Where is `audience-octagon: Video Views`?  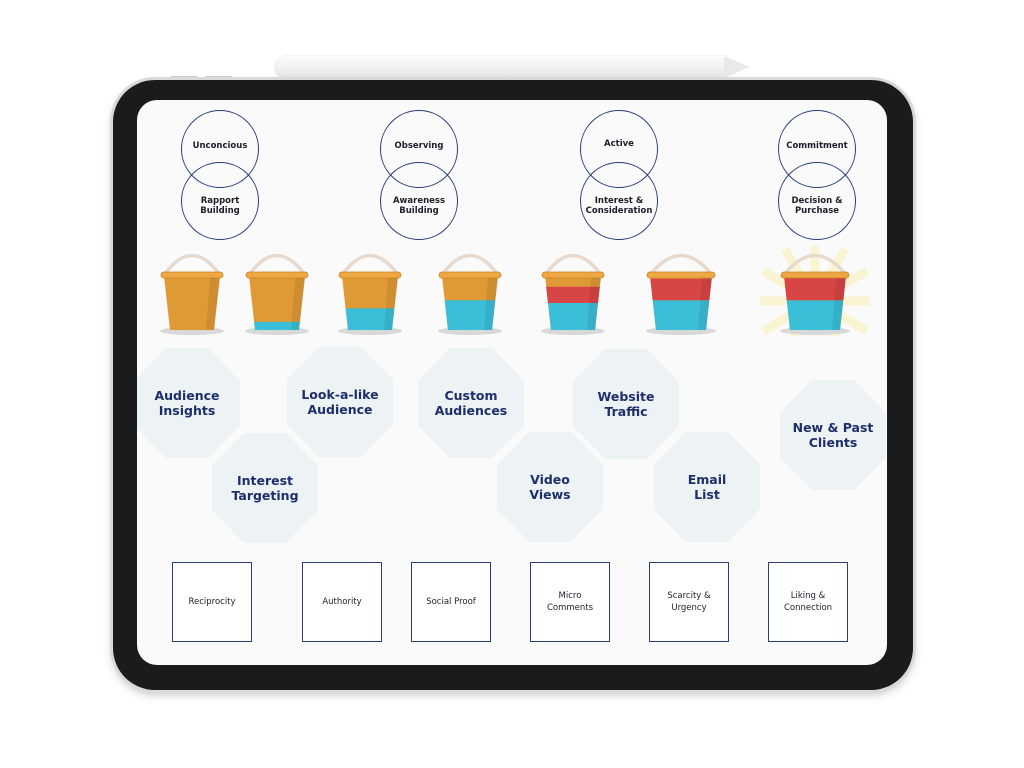 audience-octagon: Video Views is located at coordinates (550, 487).